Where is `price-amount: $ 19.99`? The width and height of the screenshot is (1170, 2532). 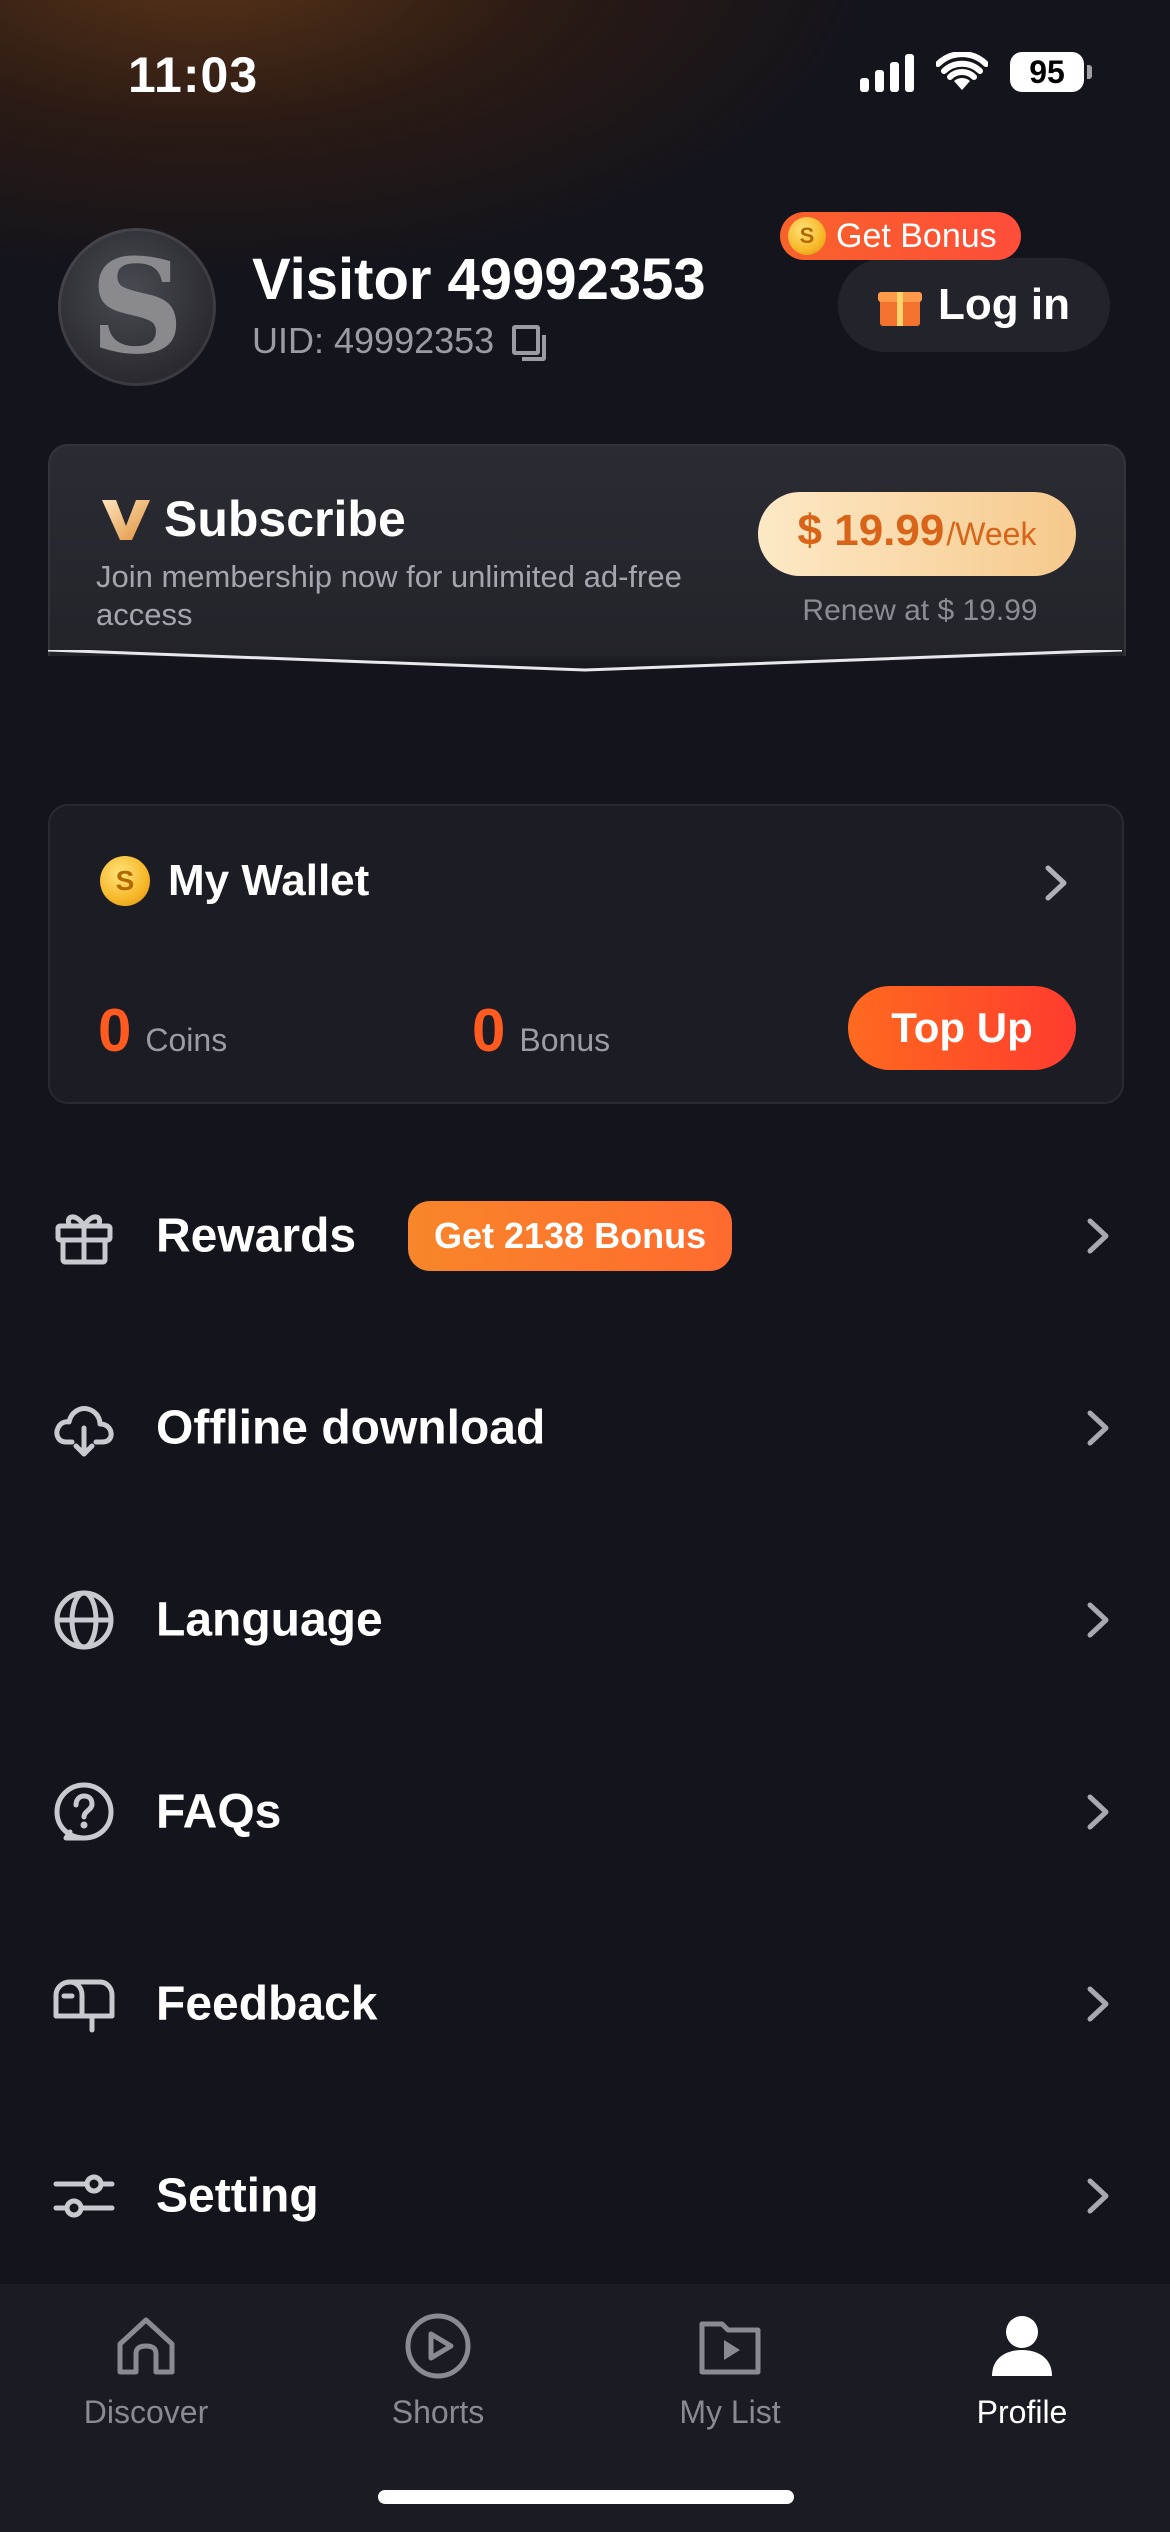
price-amount: $ 19.99 is located at coordinates (871, 530).